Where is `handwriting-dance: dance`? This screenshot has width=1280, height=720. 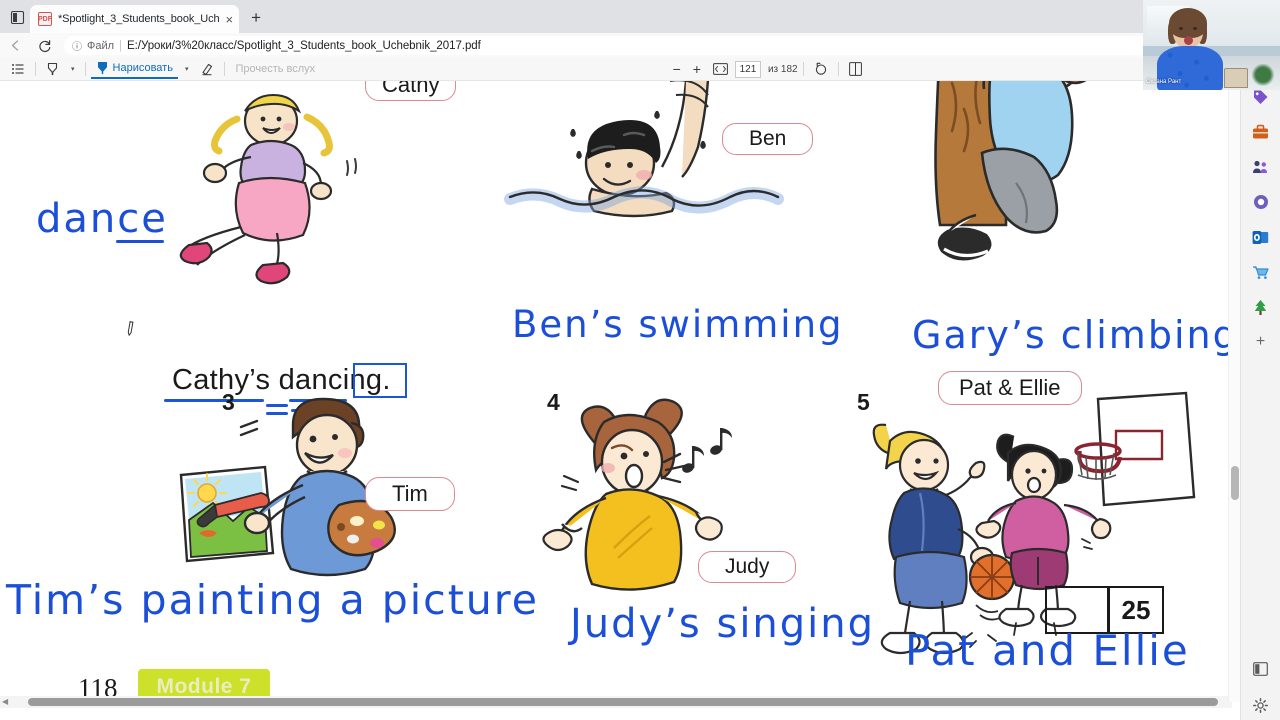
handwriting-dance: dance is located at coordinates (102, 219).